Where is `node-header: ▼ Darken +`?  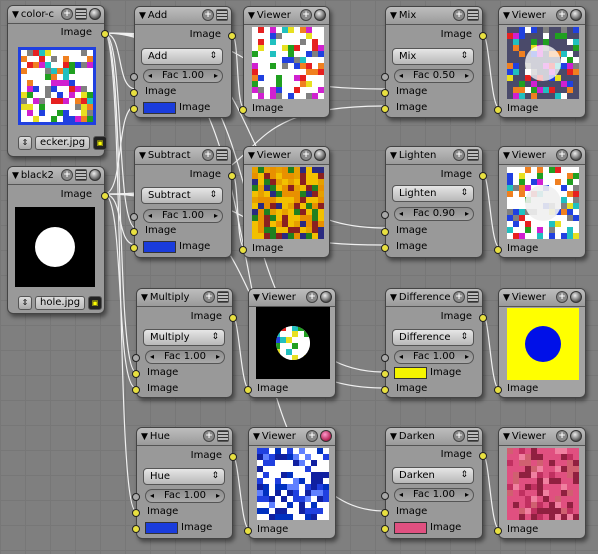
node-header: ▼ Darken + is located at coordinates (434, 437).